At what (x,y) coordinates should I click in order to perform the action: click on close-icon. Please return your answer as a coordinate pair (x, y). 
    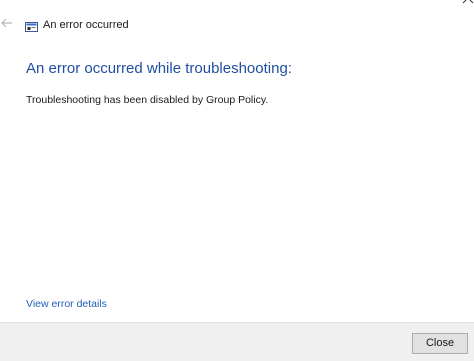
    Looking at the image, I should click on (468, 2).